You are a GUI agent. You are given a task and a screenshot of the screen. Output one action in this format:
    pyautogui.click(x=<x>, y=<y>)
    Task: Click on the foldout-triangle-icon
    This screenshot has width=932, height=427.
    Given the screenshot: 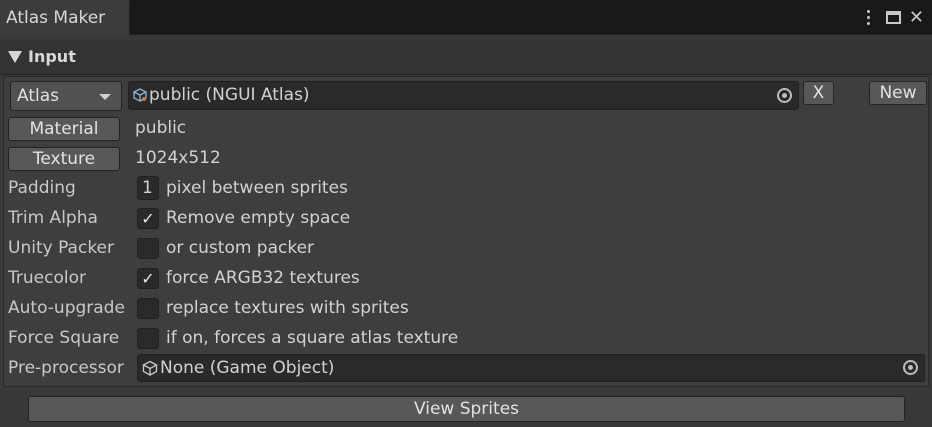 What is the action you would take?
    pyautogui.click(x=15, y=57)
    